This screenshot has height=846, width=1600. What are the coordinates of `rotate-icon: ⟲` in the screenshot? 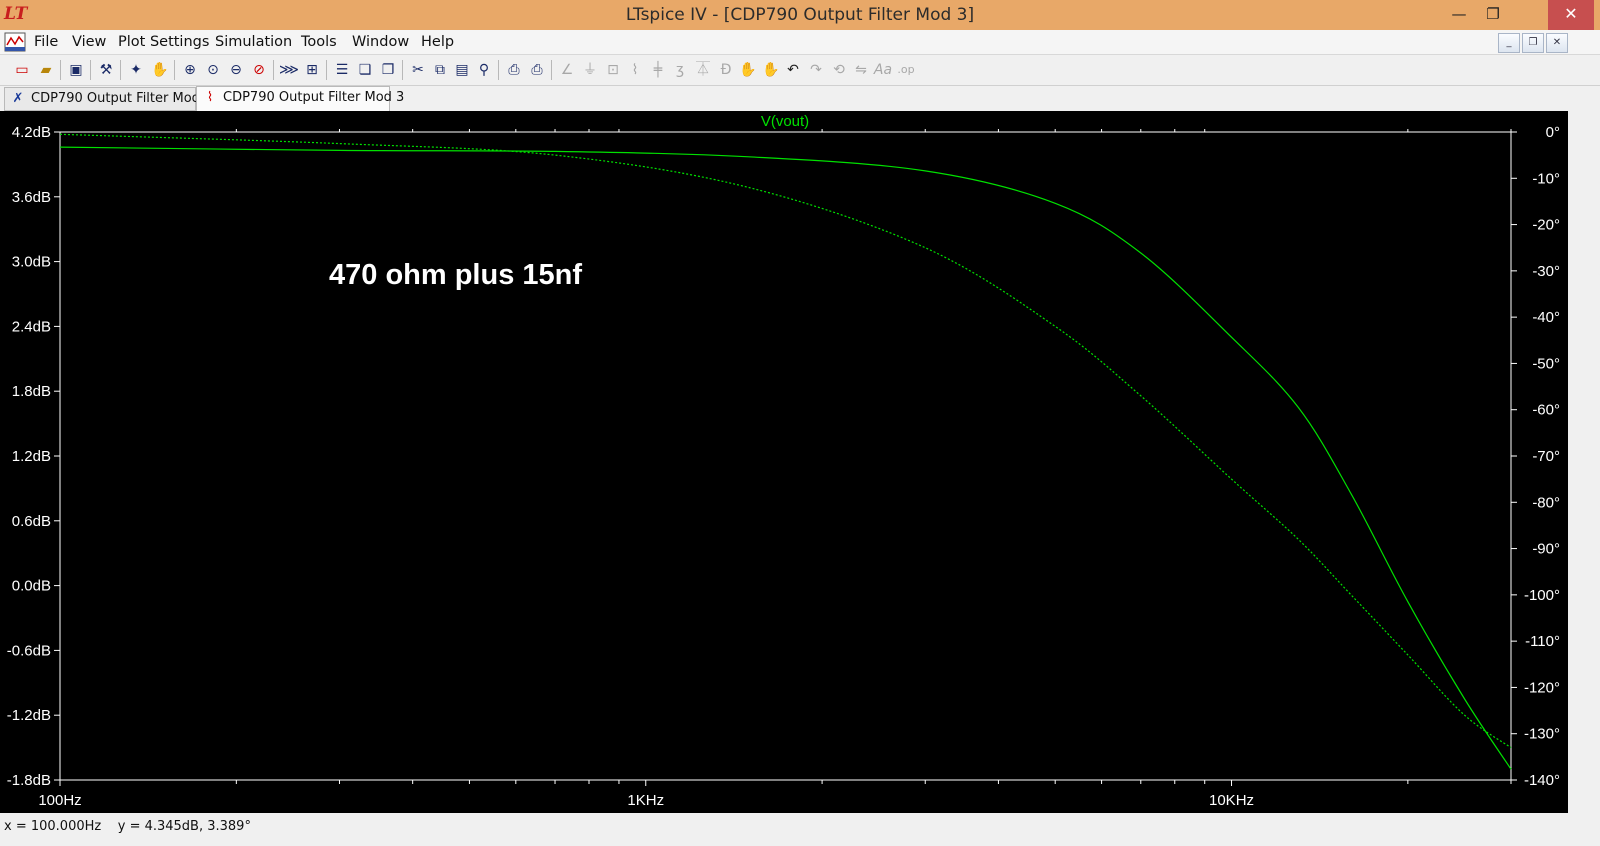 It's located at (839, 70).